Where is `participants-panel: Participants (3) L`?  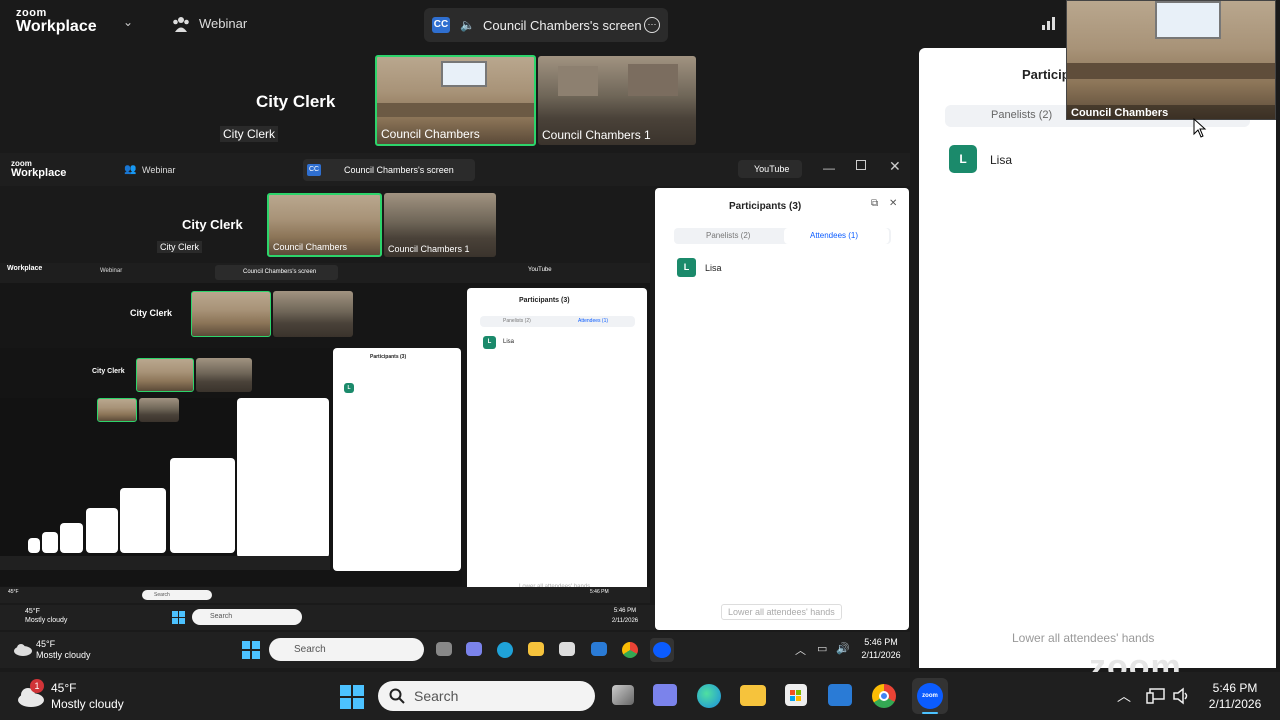 participants-panel: Participants (3) L is located at coordinates (397, 459).